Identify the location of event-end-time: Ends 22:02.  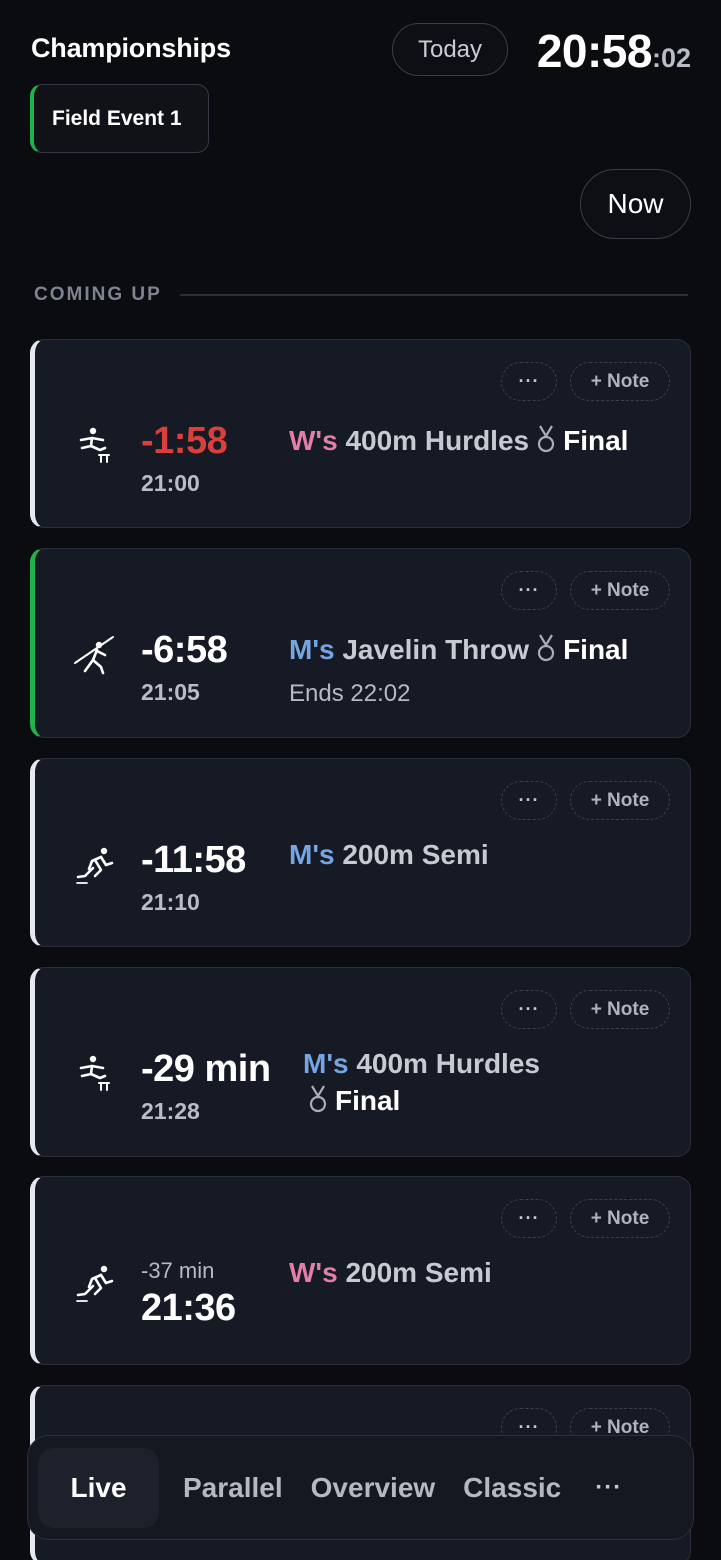
(350, 693).